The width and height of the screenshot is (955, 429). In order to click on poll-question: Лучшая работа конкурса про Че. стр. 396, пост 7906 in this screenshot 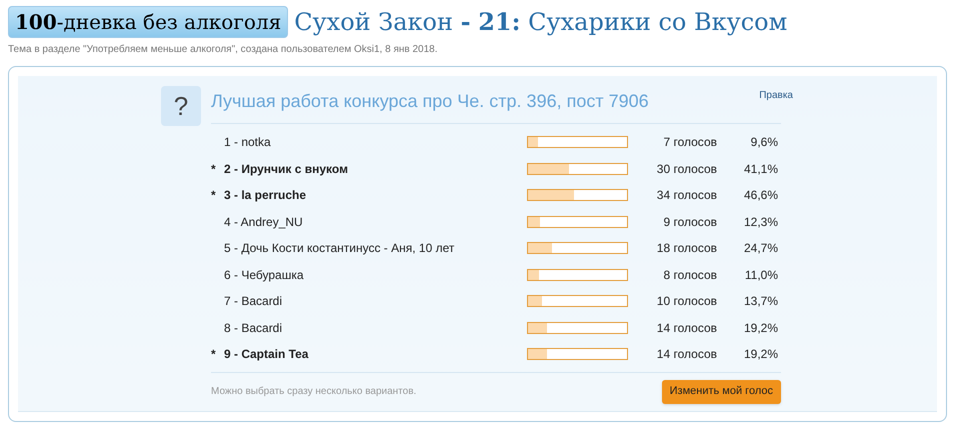, I will do `click(430, 101)`.